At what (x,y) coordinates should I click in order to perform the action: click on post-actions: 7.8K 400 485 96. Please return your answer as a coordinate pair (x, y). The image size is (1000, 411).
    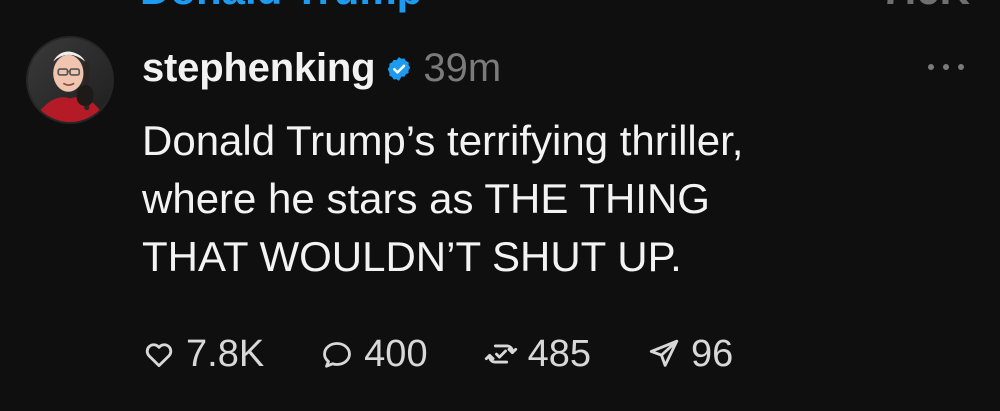
    Looking at the image, I should click on (437, 354).